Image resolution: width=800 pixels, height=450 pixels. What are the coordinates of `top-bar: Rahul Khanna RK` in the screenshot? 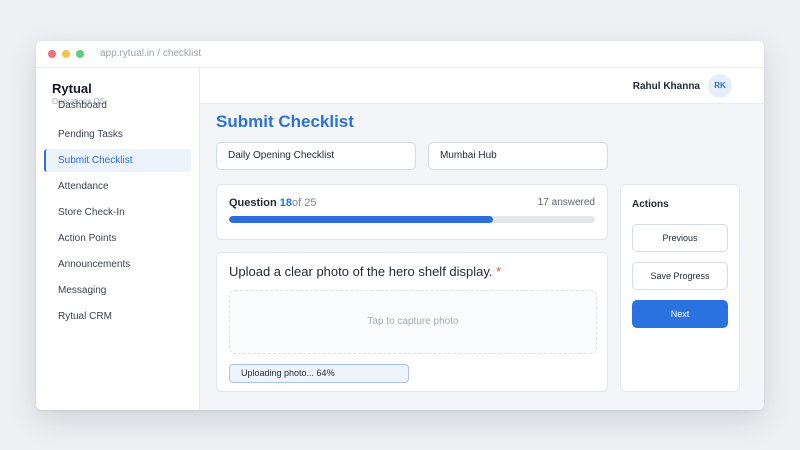 It's located at (482, 86).